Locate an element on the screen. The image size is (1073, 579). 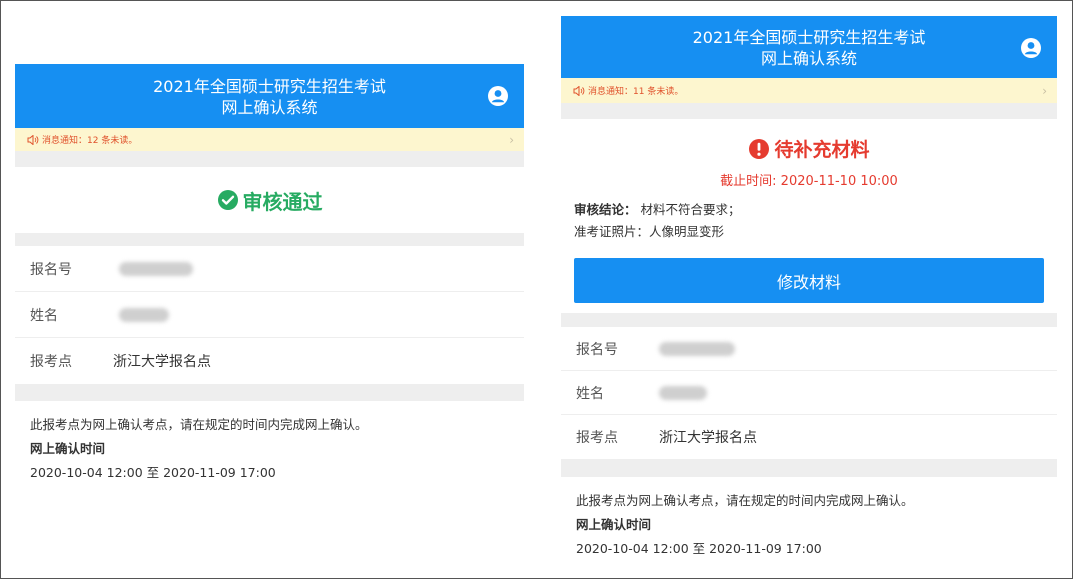
status-card: 审核通过 is located at coordinates (269, 200).